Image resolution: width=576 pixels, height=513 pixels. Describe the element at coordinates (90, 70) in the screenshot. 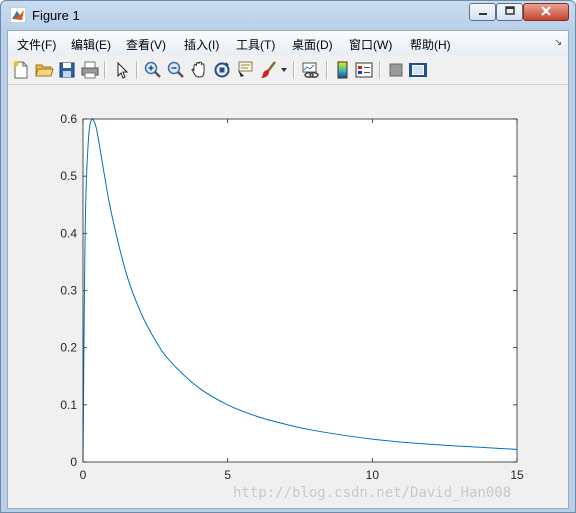

I see `print-icon` at that location.